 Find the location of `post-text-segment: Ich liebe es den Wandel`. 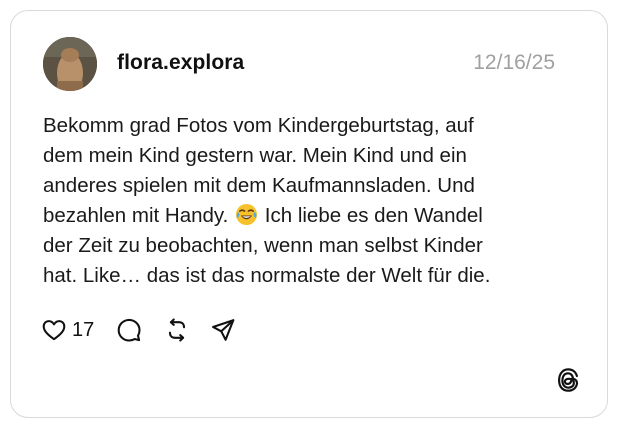

post-text-segment: Ich liebe es den Wandel is located at coordinates (373, 215).